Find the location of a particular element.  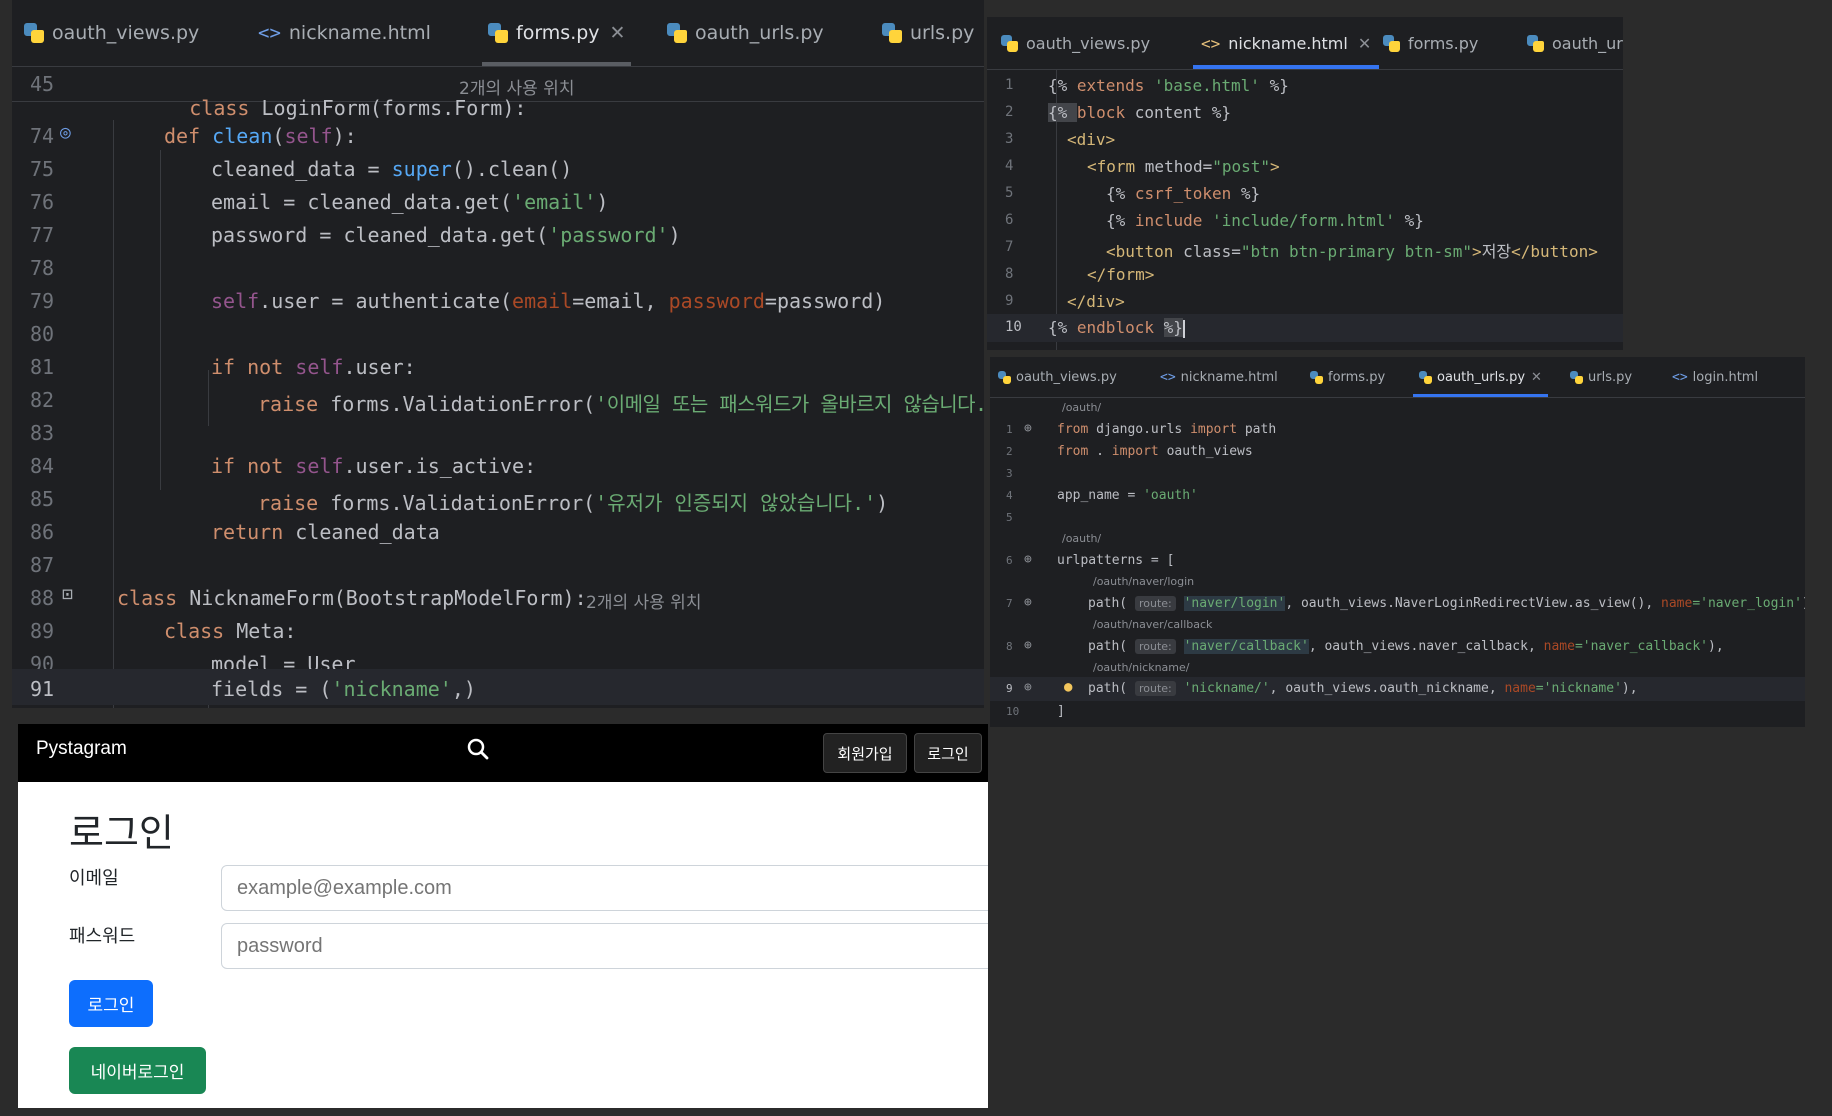

route-hint: /oauth/naver/callback is located at coordinates (1152, 624).